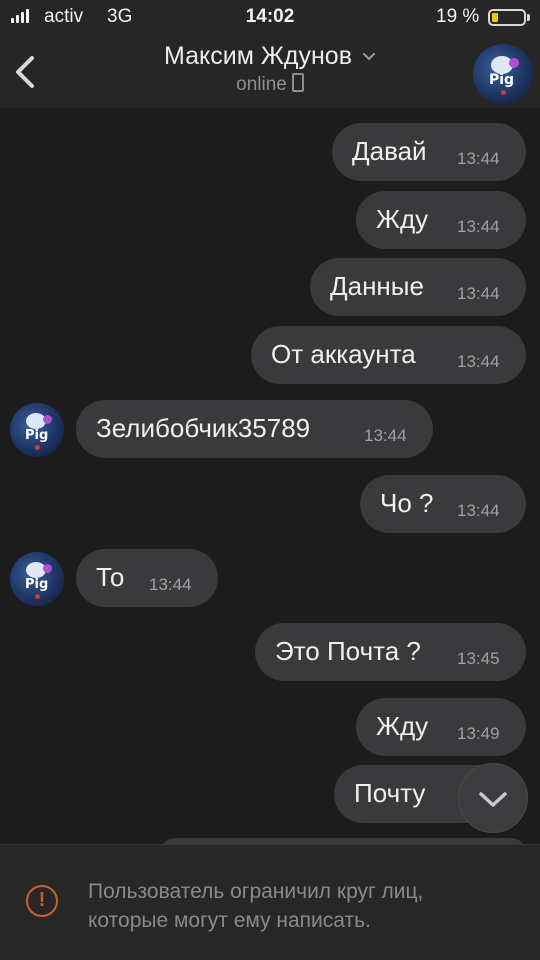 Image resolution: width=540 pixels, height=960 pixels. What do you see at coordinates (256, 891) in the screenshot?
I see `restriction-line: Пользователь ограничил круг лиц,` at bounding box center [256, 891].